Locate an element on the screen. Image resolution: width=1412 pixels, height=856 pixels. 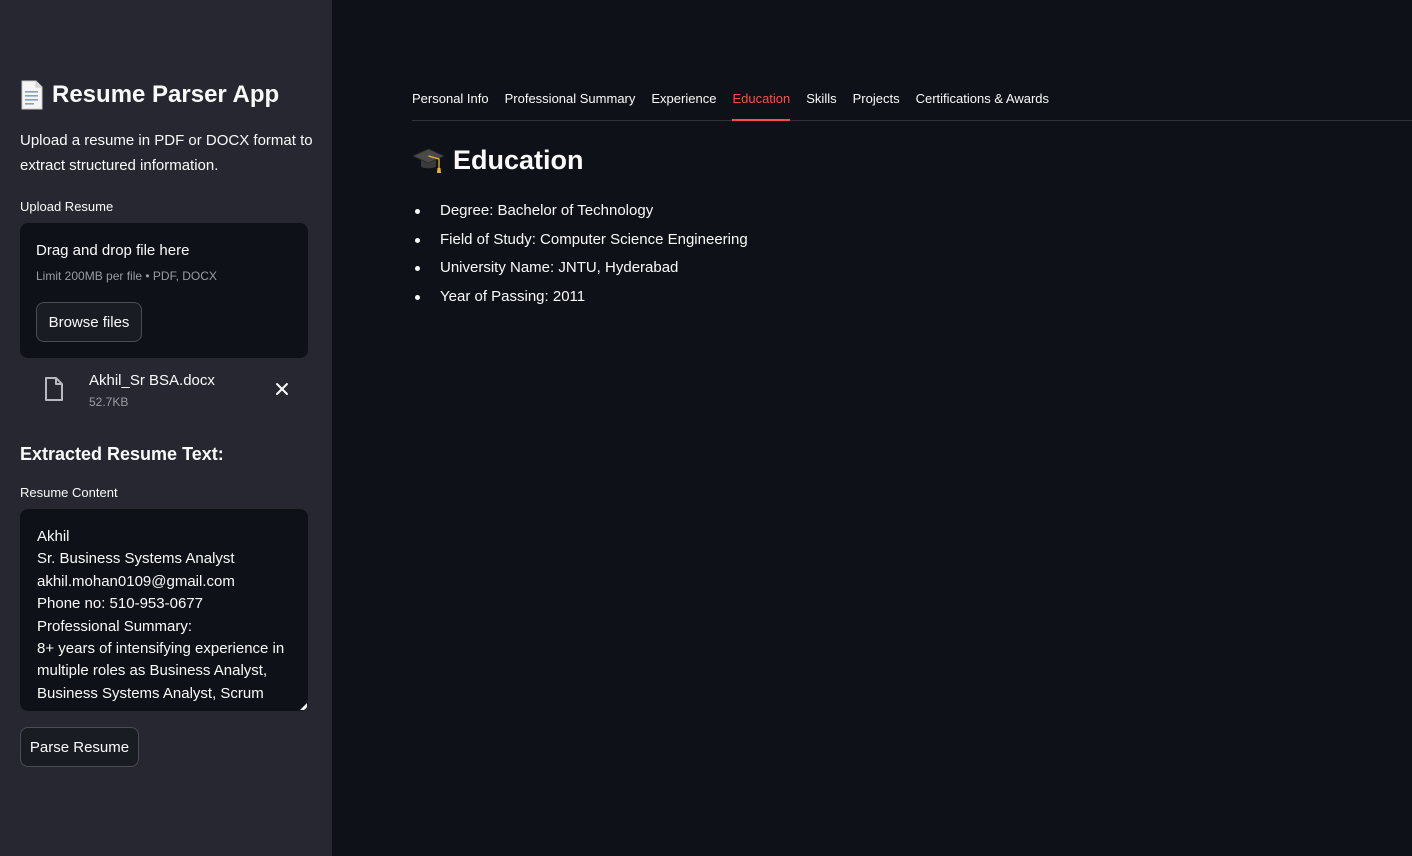
content-line: Sr. Business Systems Analyst is located at coordinates (136, 559).